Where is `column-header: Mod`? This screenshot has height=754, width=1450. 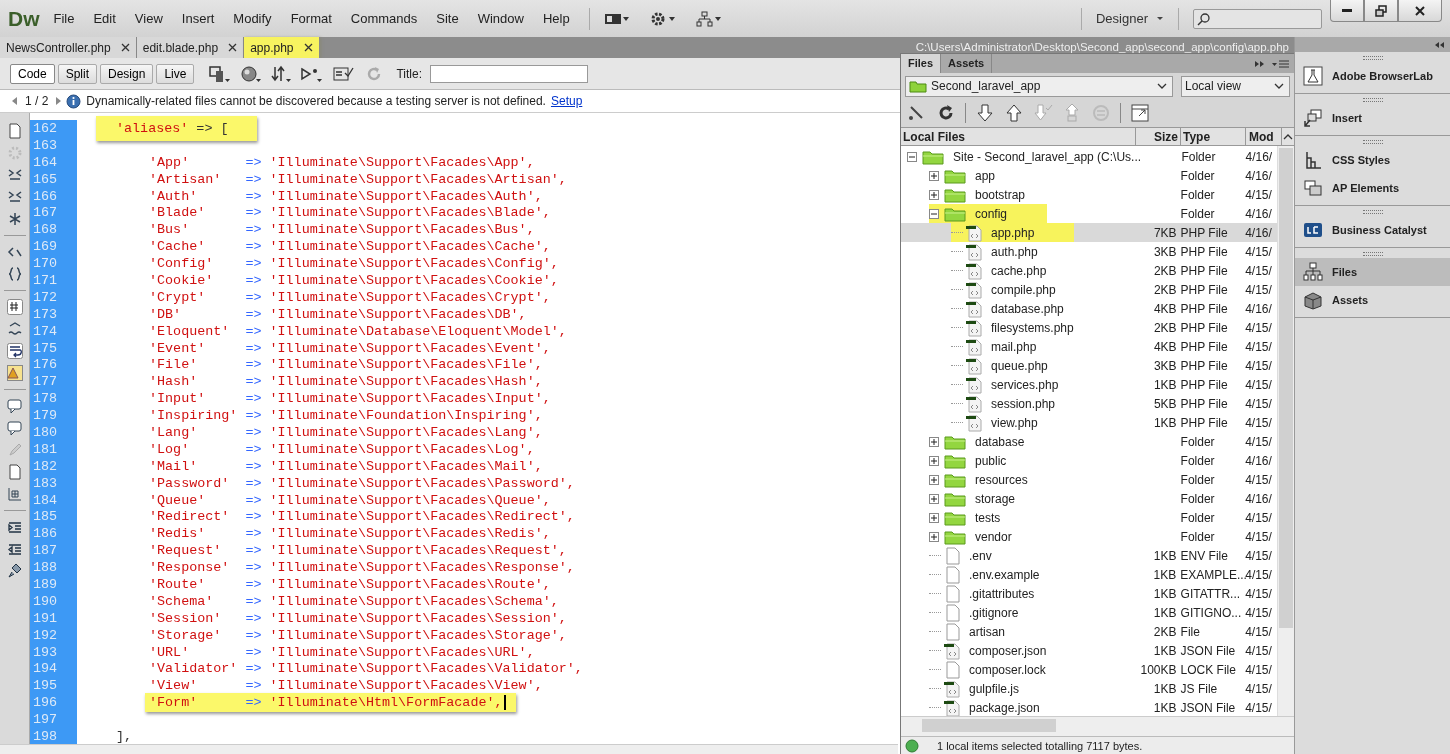
column-header: Mod is located at coordinates (1264, 136).